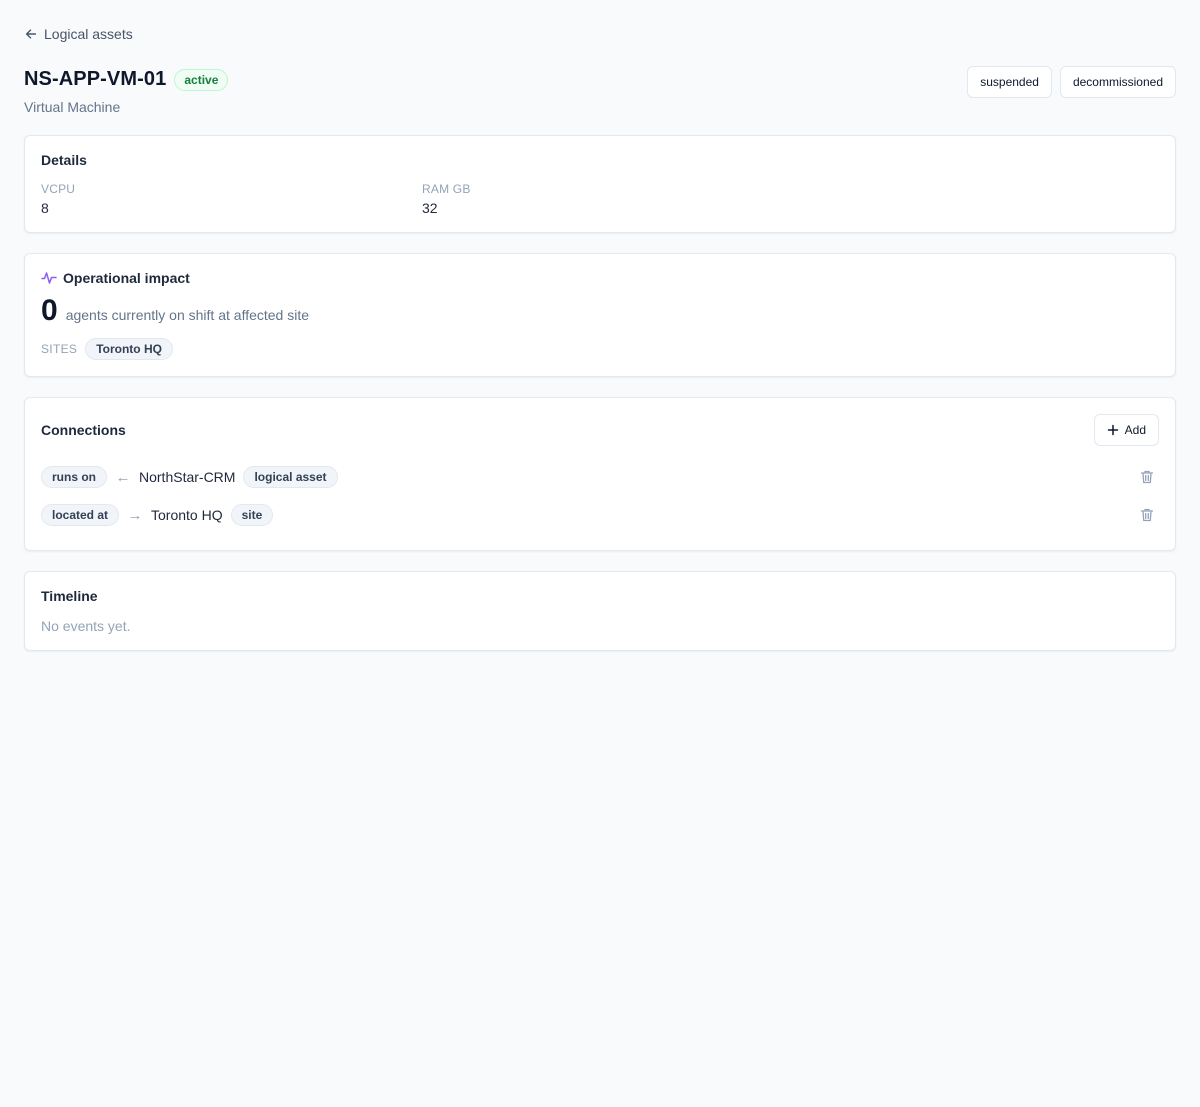  I want to click on connections-title: Connections, so click(83, 430).